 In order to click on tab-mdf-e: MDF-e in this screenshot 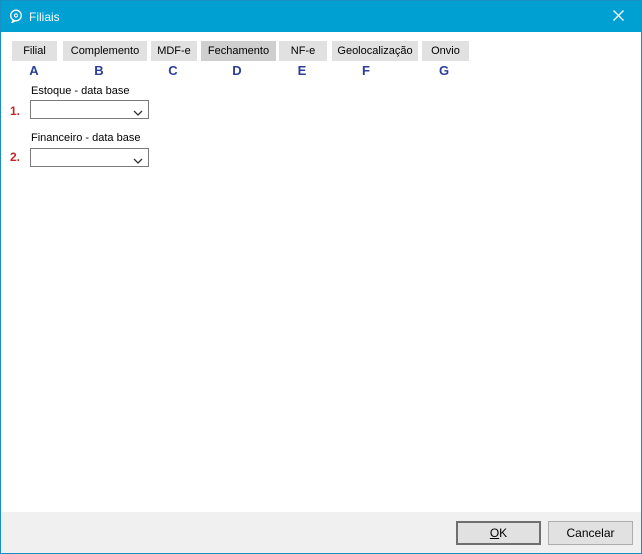, I will do `click(174, 51)`.